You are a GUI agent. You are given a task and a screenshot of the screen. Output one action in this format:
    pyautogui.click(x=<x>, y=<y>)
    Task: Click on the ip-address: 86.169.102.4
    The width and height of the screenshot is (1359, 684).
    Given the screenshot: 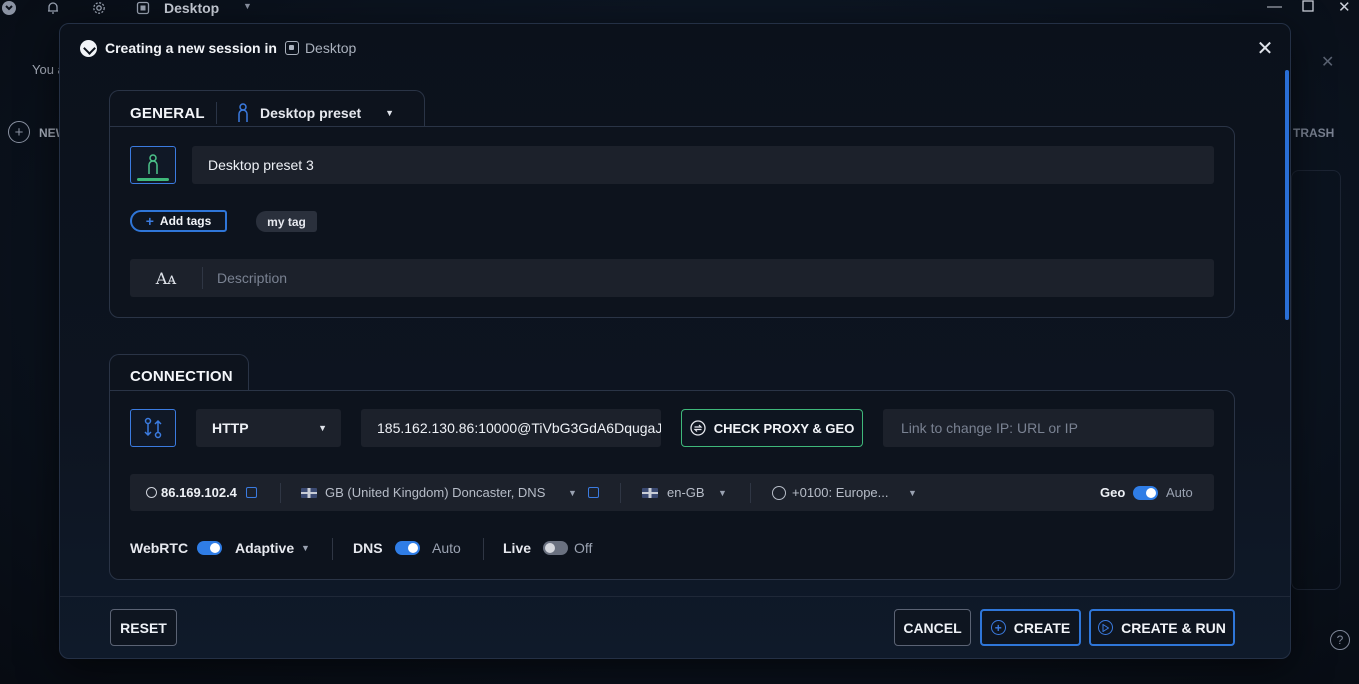 What is the action you would take?
    pyautogui.click(x=199, y=492)
    